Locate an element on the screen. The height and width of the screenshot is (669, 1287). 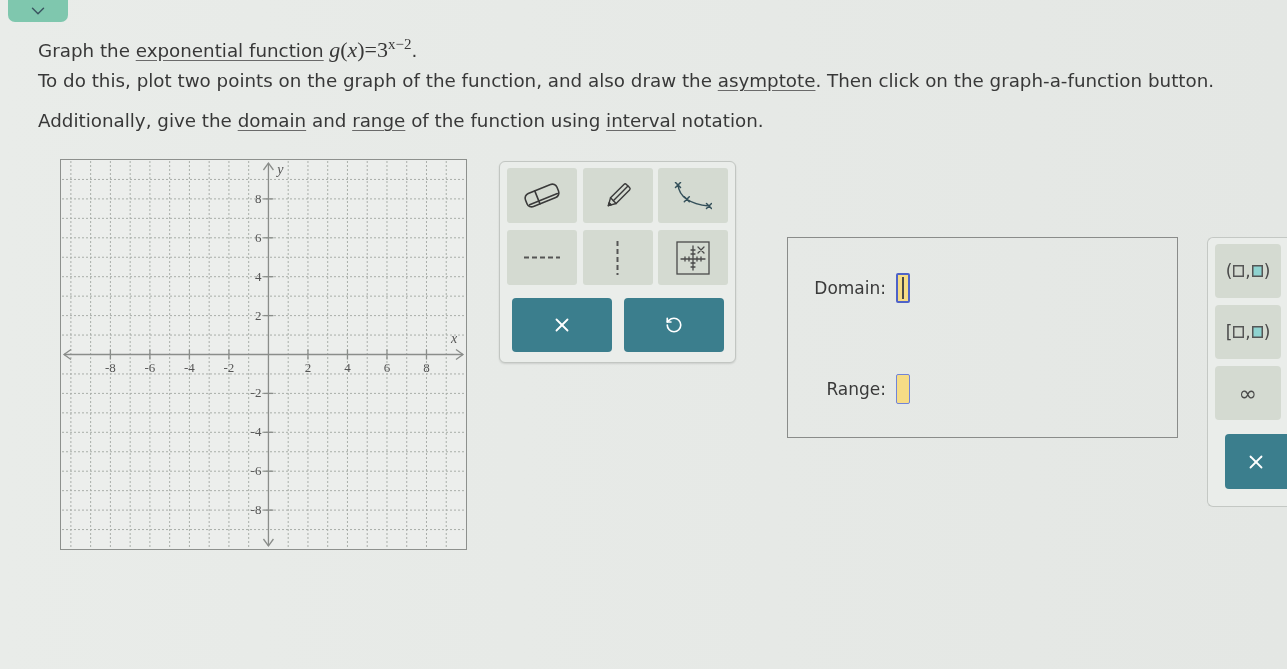
undo-icon is located at coordinates (673, 325).